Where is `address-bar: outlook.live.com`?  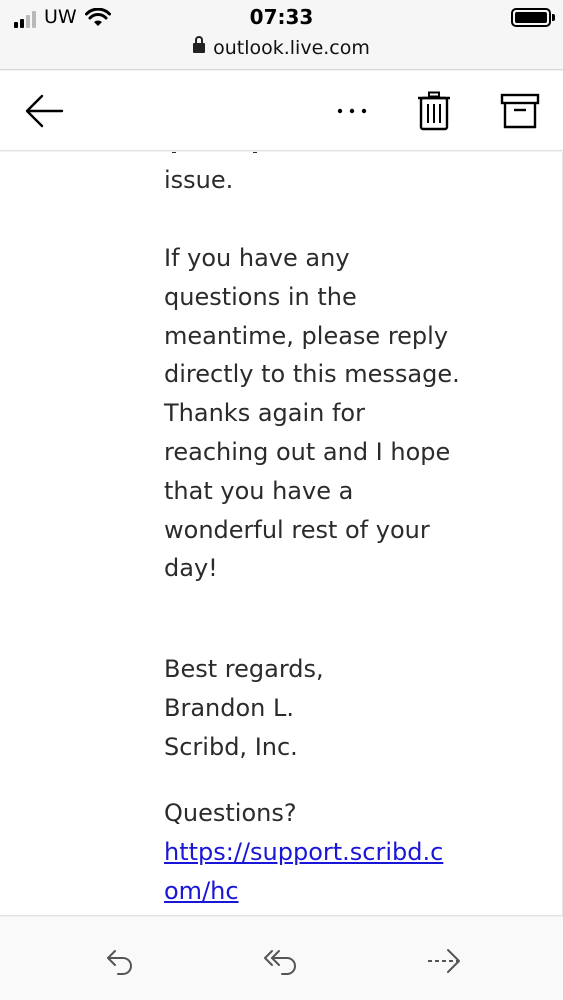
address-bar: outlook.live.com is located at coordinates (281, 47).